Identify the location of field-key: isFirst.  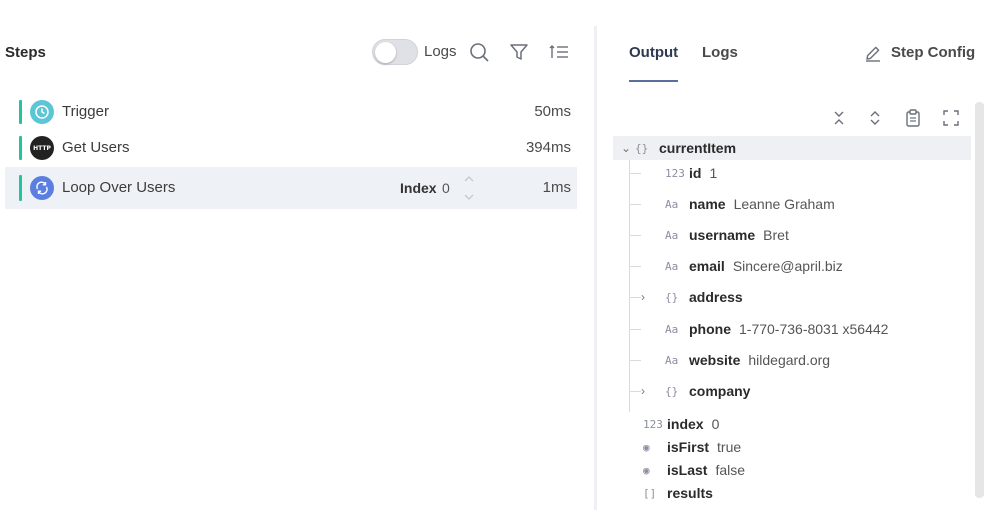
(688, 447).